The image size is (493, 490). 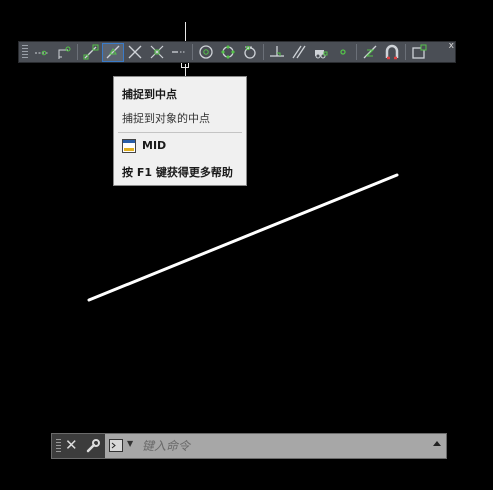 I want to click on snap-from-button, so click(x=64, y=52).